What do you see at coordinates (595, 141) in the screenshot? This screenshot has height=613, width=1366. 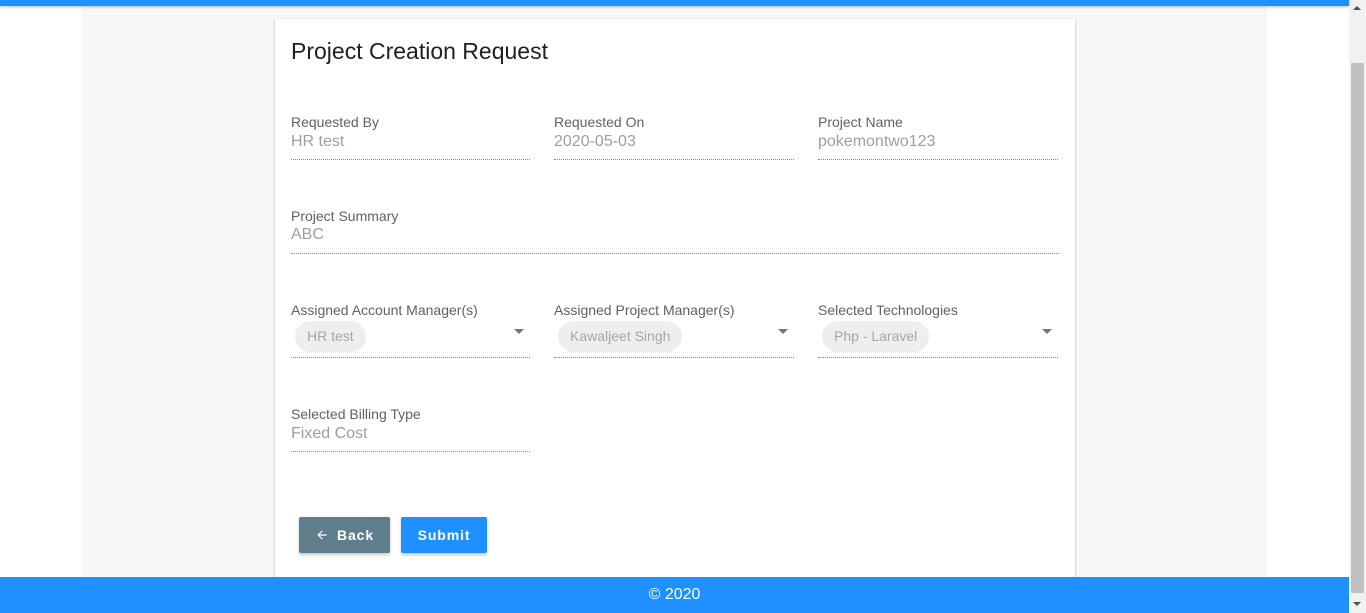 I see `requested-on-value: 2020-05-03` at bounding box center [595, 141].